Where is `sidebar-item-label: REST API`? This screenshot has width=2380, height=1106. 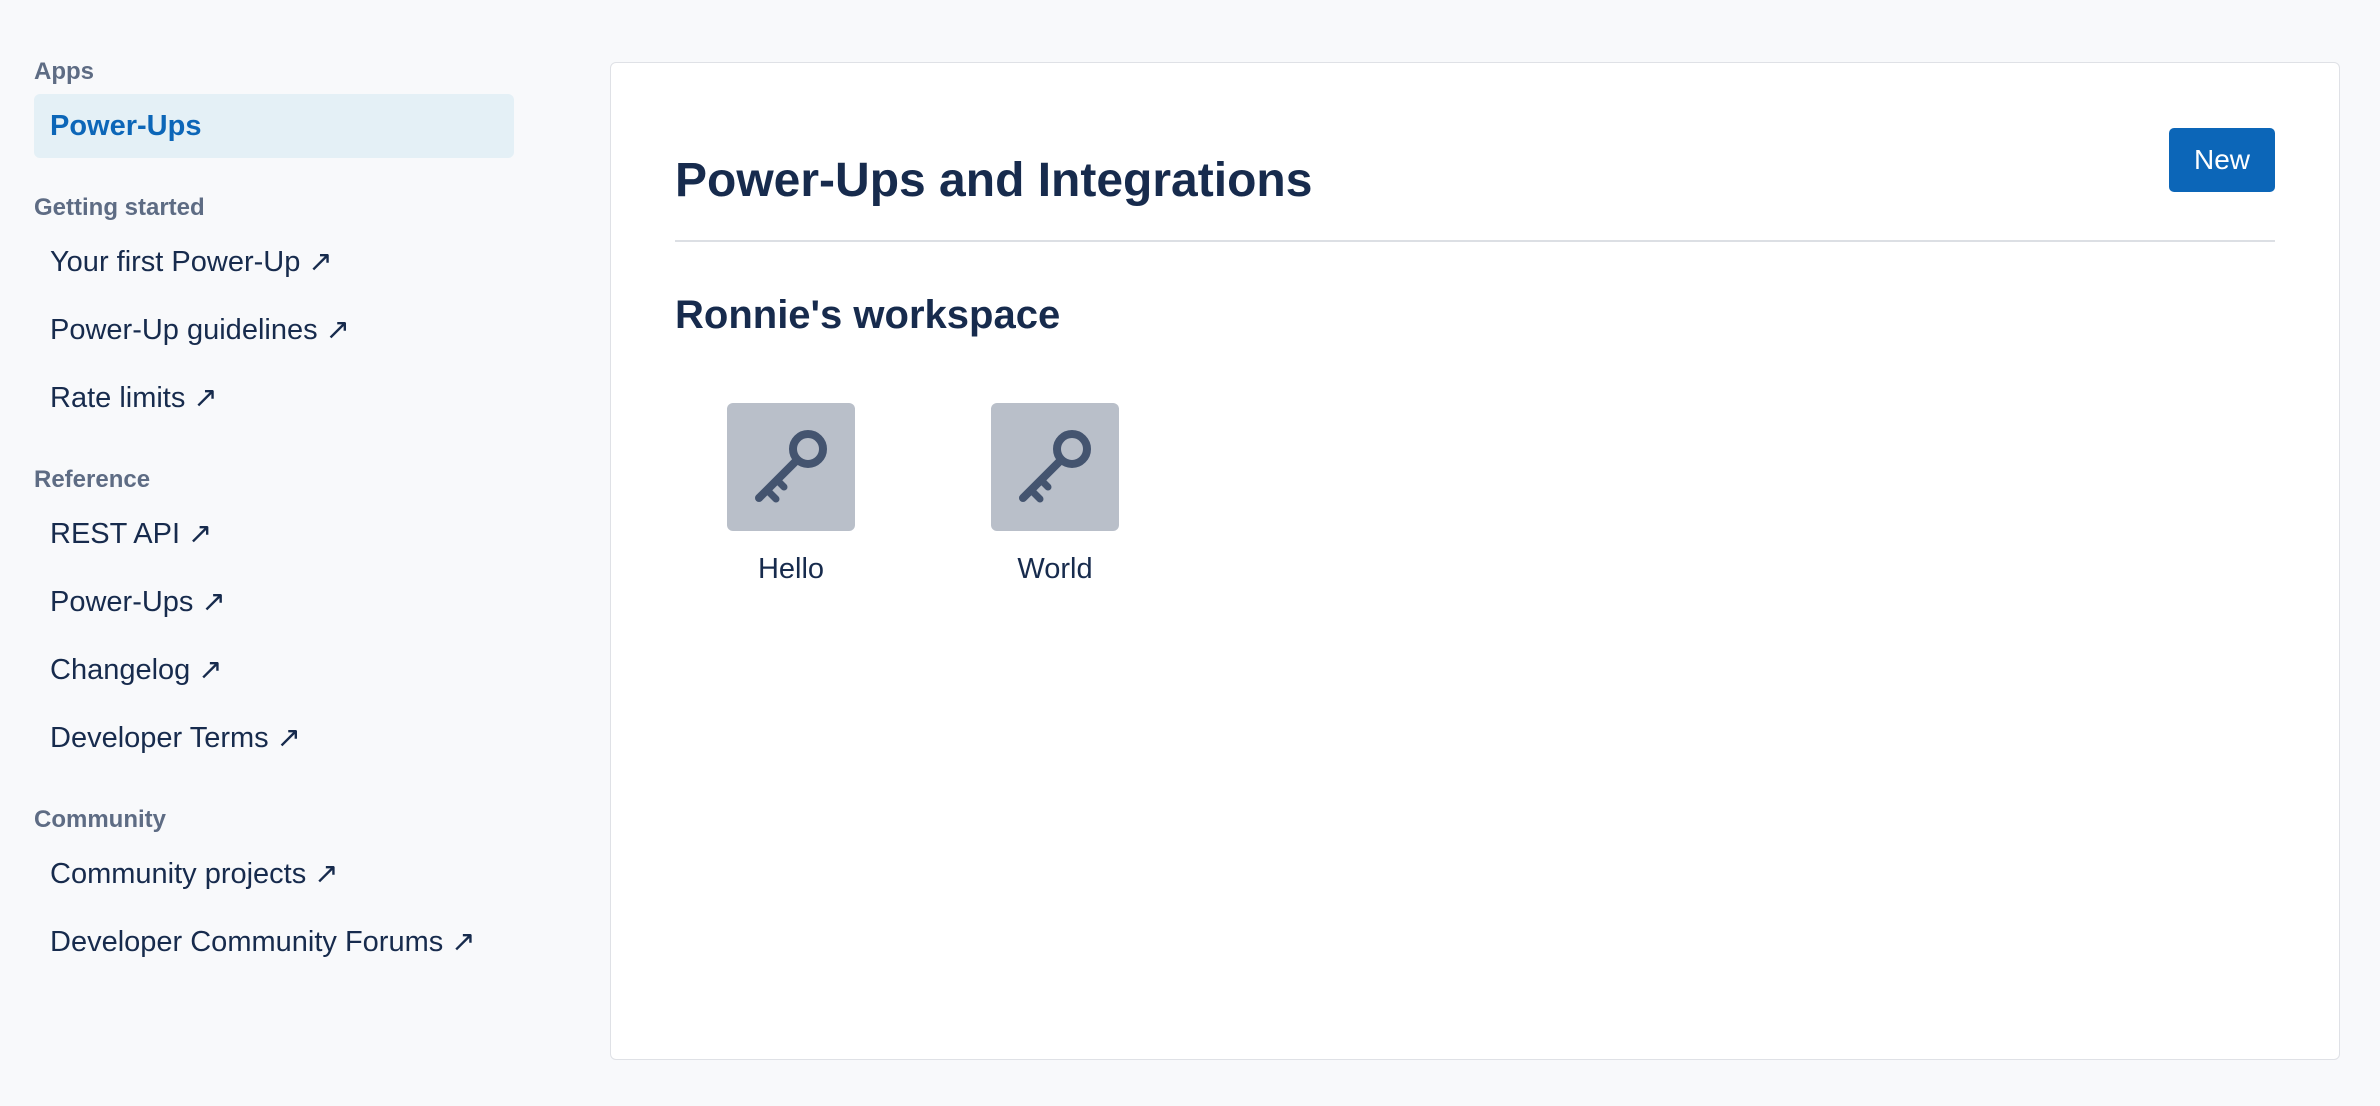 sidebar-item-label: REST API is located at coordinates (115, 534).